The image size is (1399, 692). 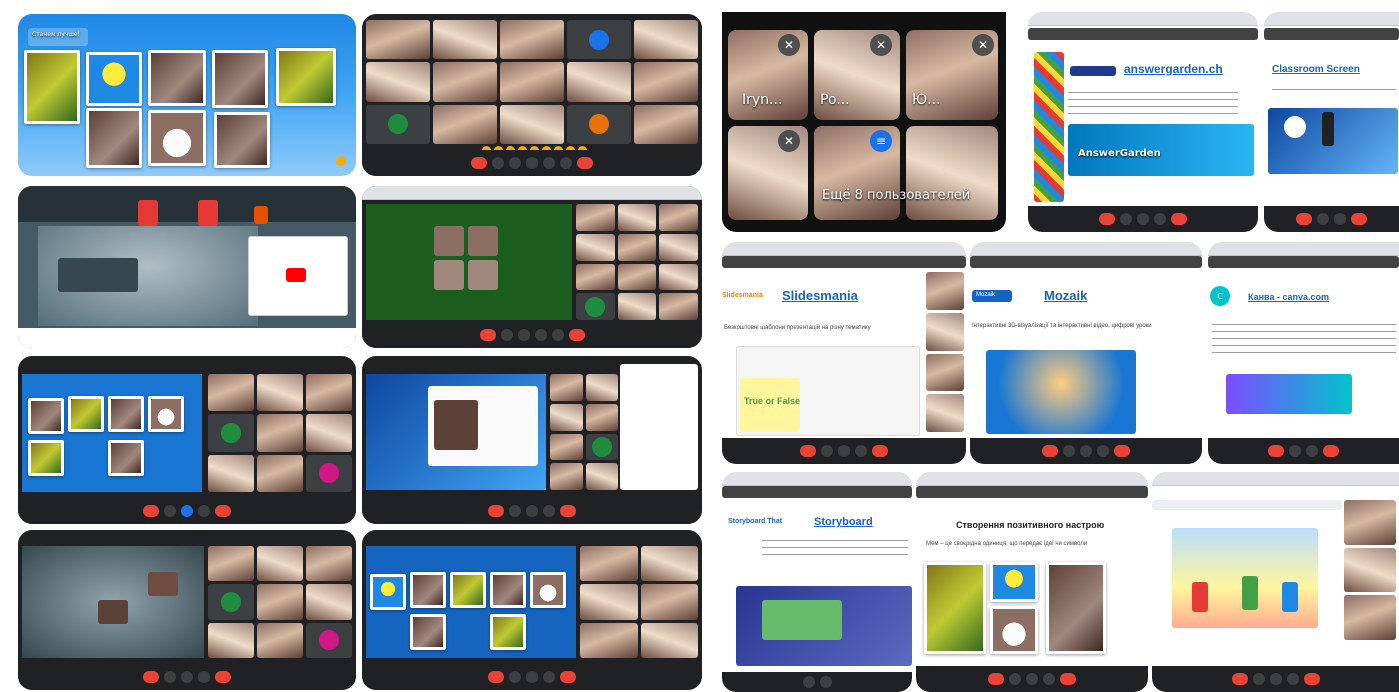 I want to click on more-participants: Ещё 8 пользователей, so click(x=896, y=195).